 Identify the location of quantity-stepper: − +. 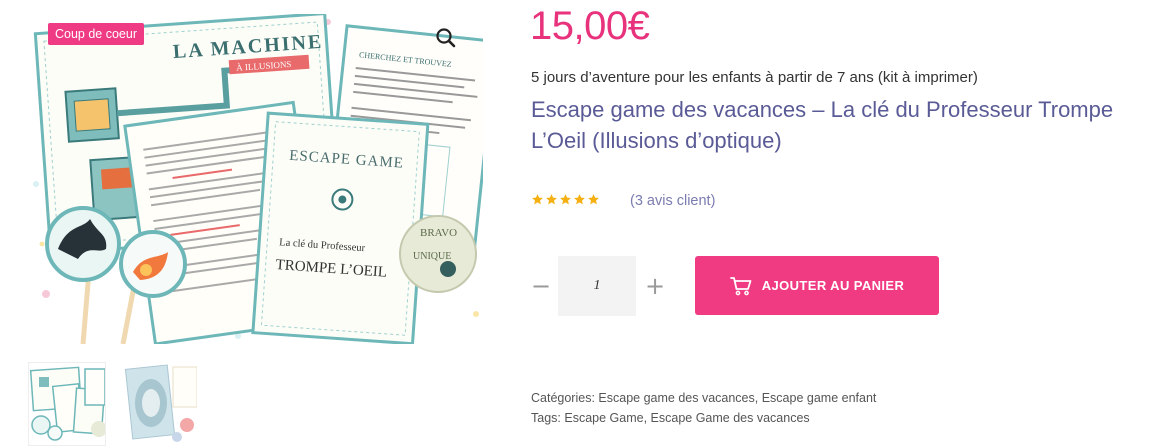
(599, 286).